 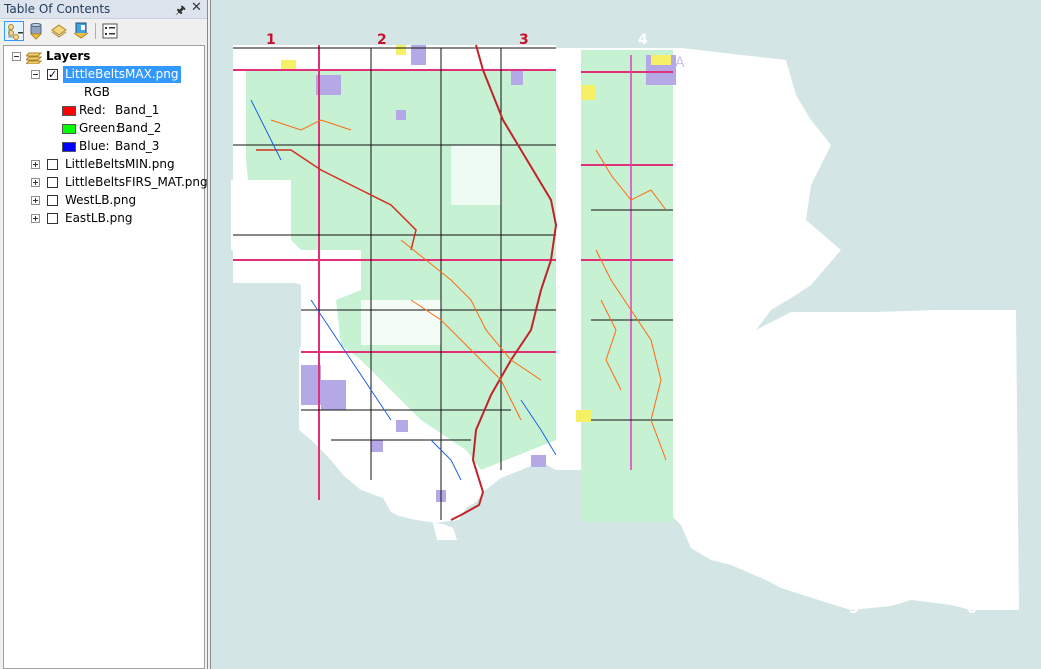 I want to click on band-legend-item: Red: Band_1, so click(x=104, y=110).